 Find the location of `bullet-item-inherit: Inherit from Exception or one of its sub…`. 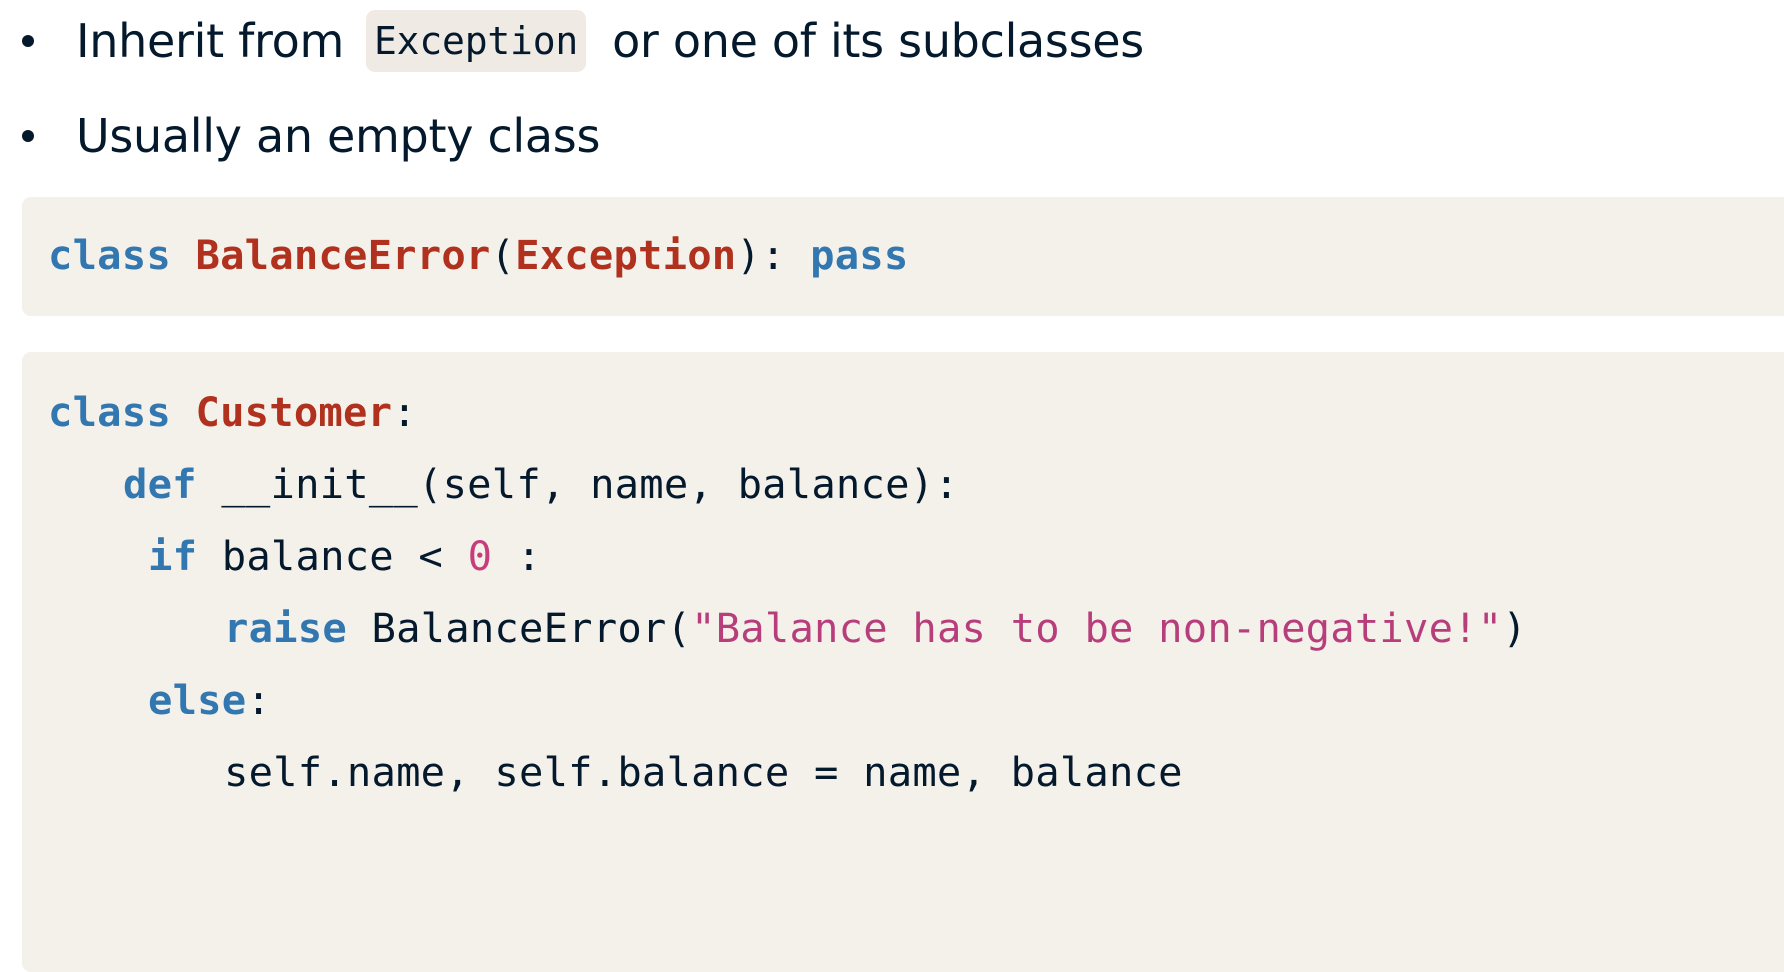

bullet-item-inherit: Inherit from Exception or one of its sub… is located at coordinates (583, 41).